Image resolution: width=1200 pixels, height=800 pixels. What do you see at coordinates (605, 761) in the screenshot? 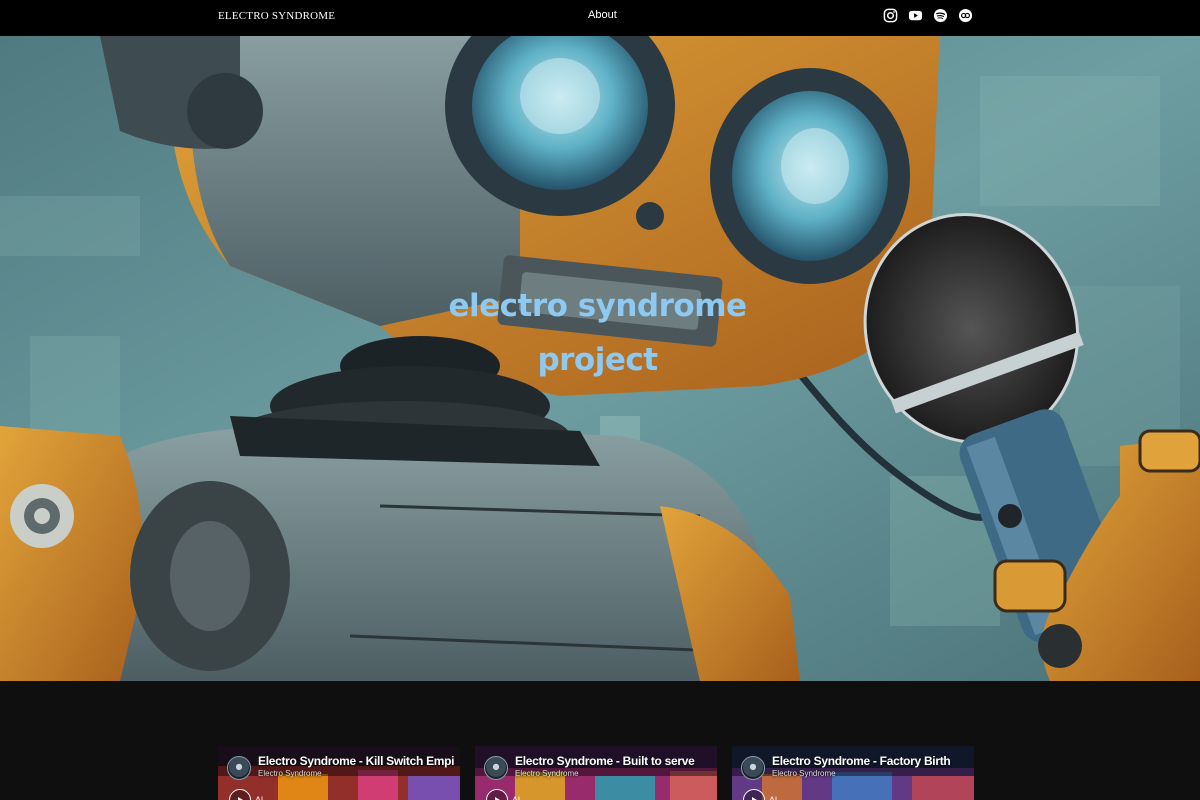
I see `video-title: Electro Syndrome - Built to serve` at bounding box center [605, 761].